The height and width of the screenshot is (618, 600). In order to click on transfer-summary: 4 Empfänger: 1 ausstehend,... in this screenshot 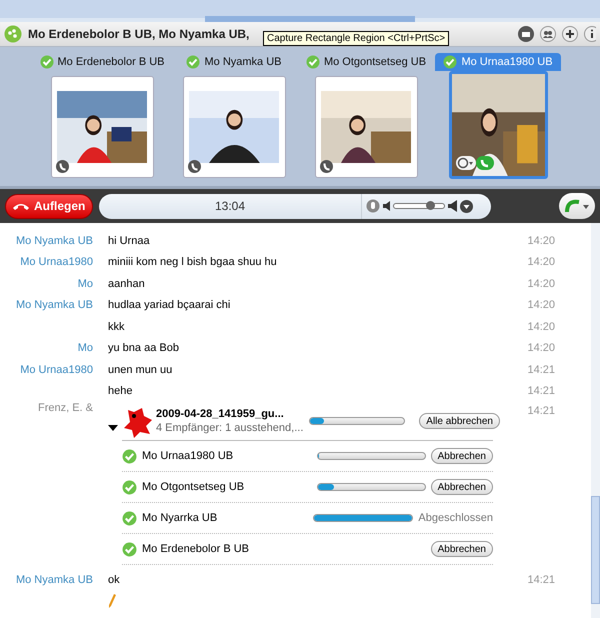, I will do `click(230, 428)`.